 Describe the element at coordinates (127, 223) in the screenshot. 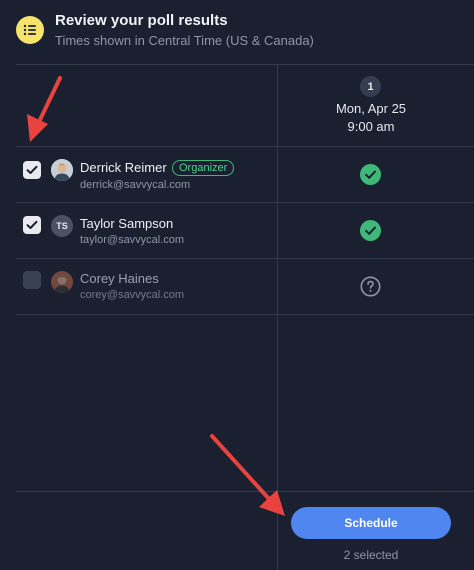

I see `participant-name: Taylor Sampson` at that location.